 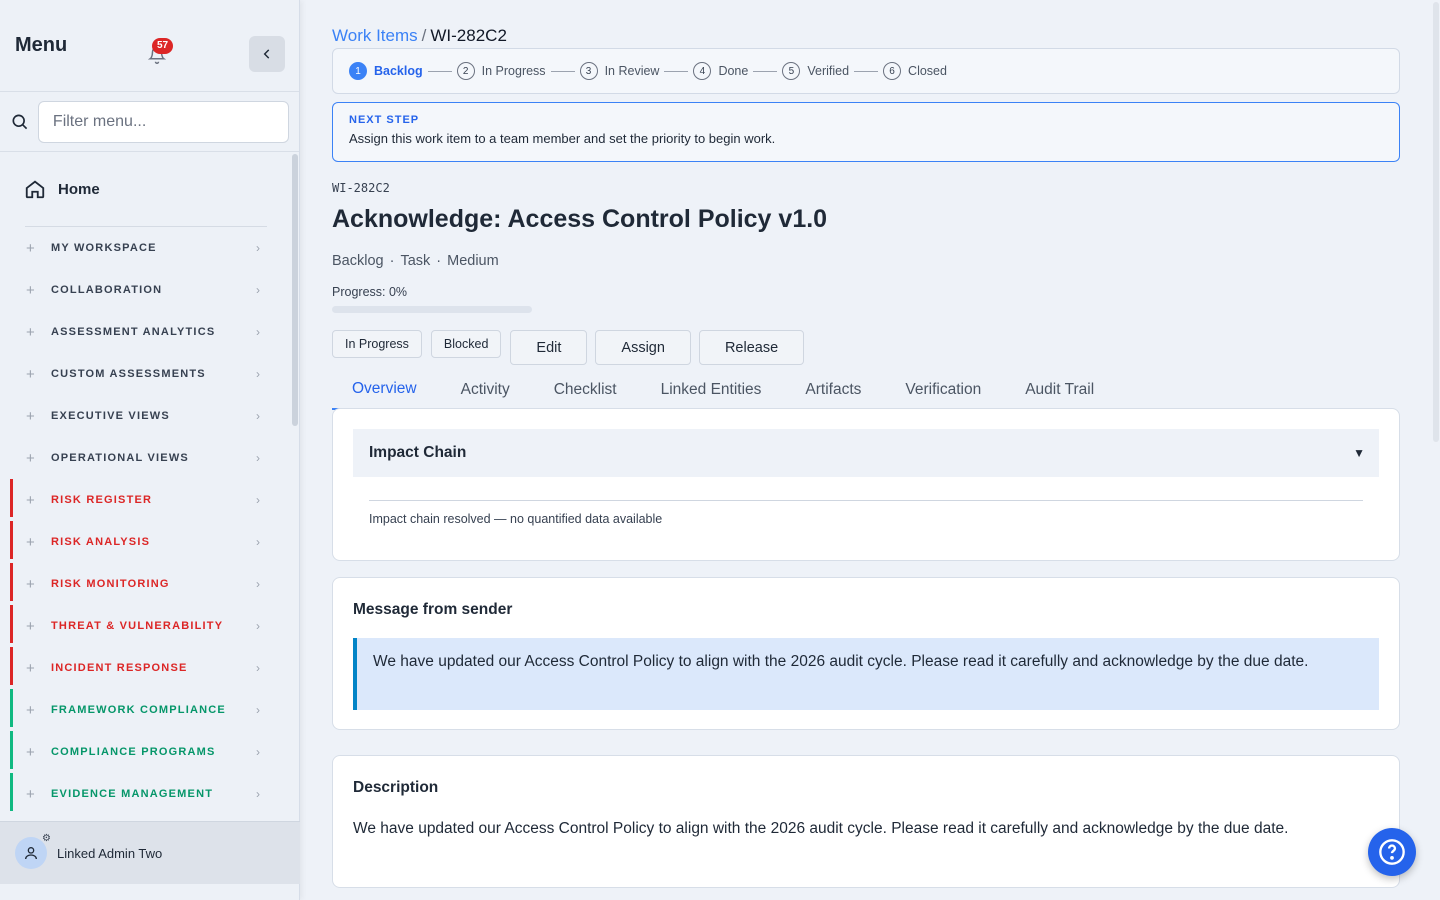 I want to click on work-item-id: WI-282C2, so click(x=361, y=188).